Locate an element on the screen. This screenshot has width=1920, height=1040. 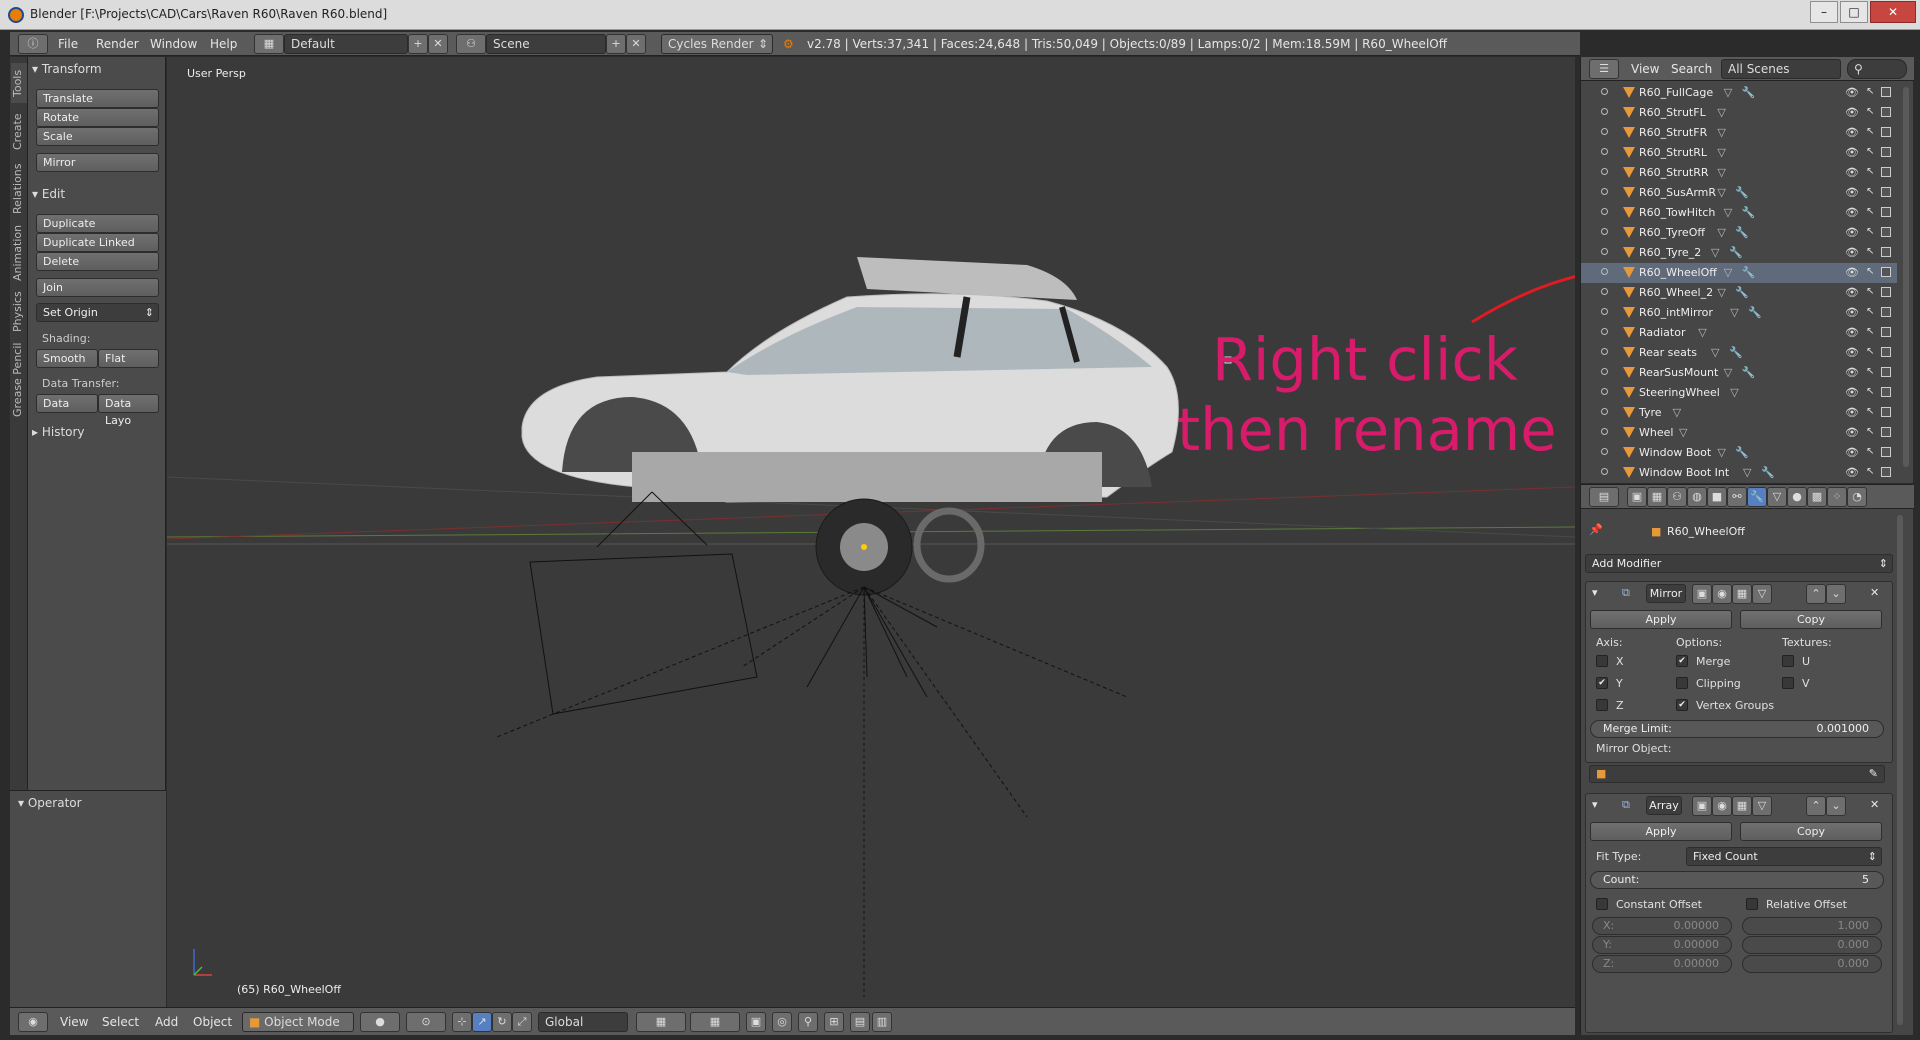
remove-modifier-icon: ✕ is located at coordinates (1874, 804).